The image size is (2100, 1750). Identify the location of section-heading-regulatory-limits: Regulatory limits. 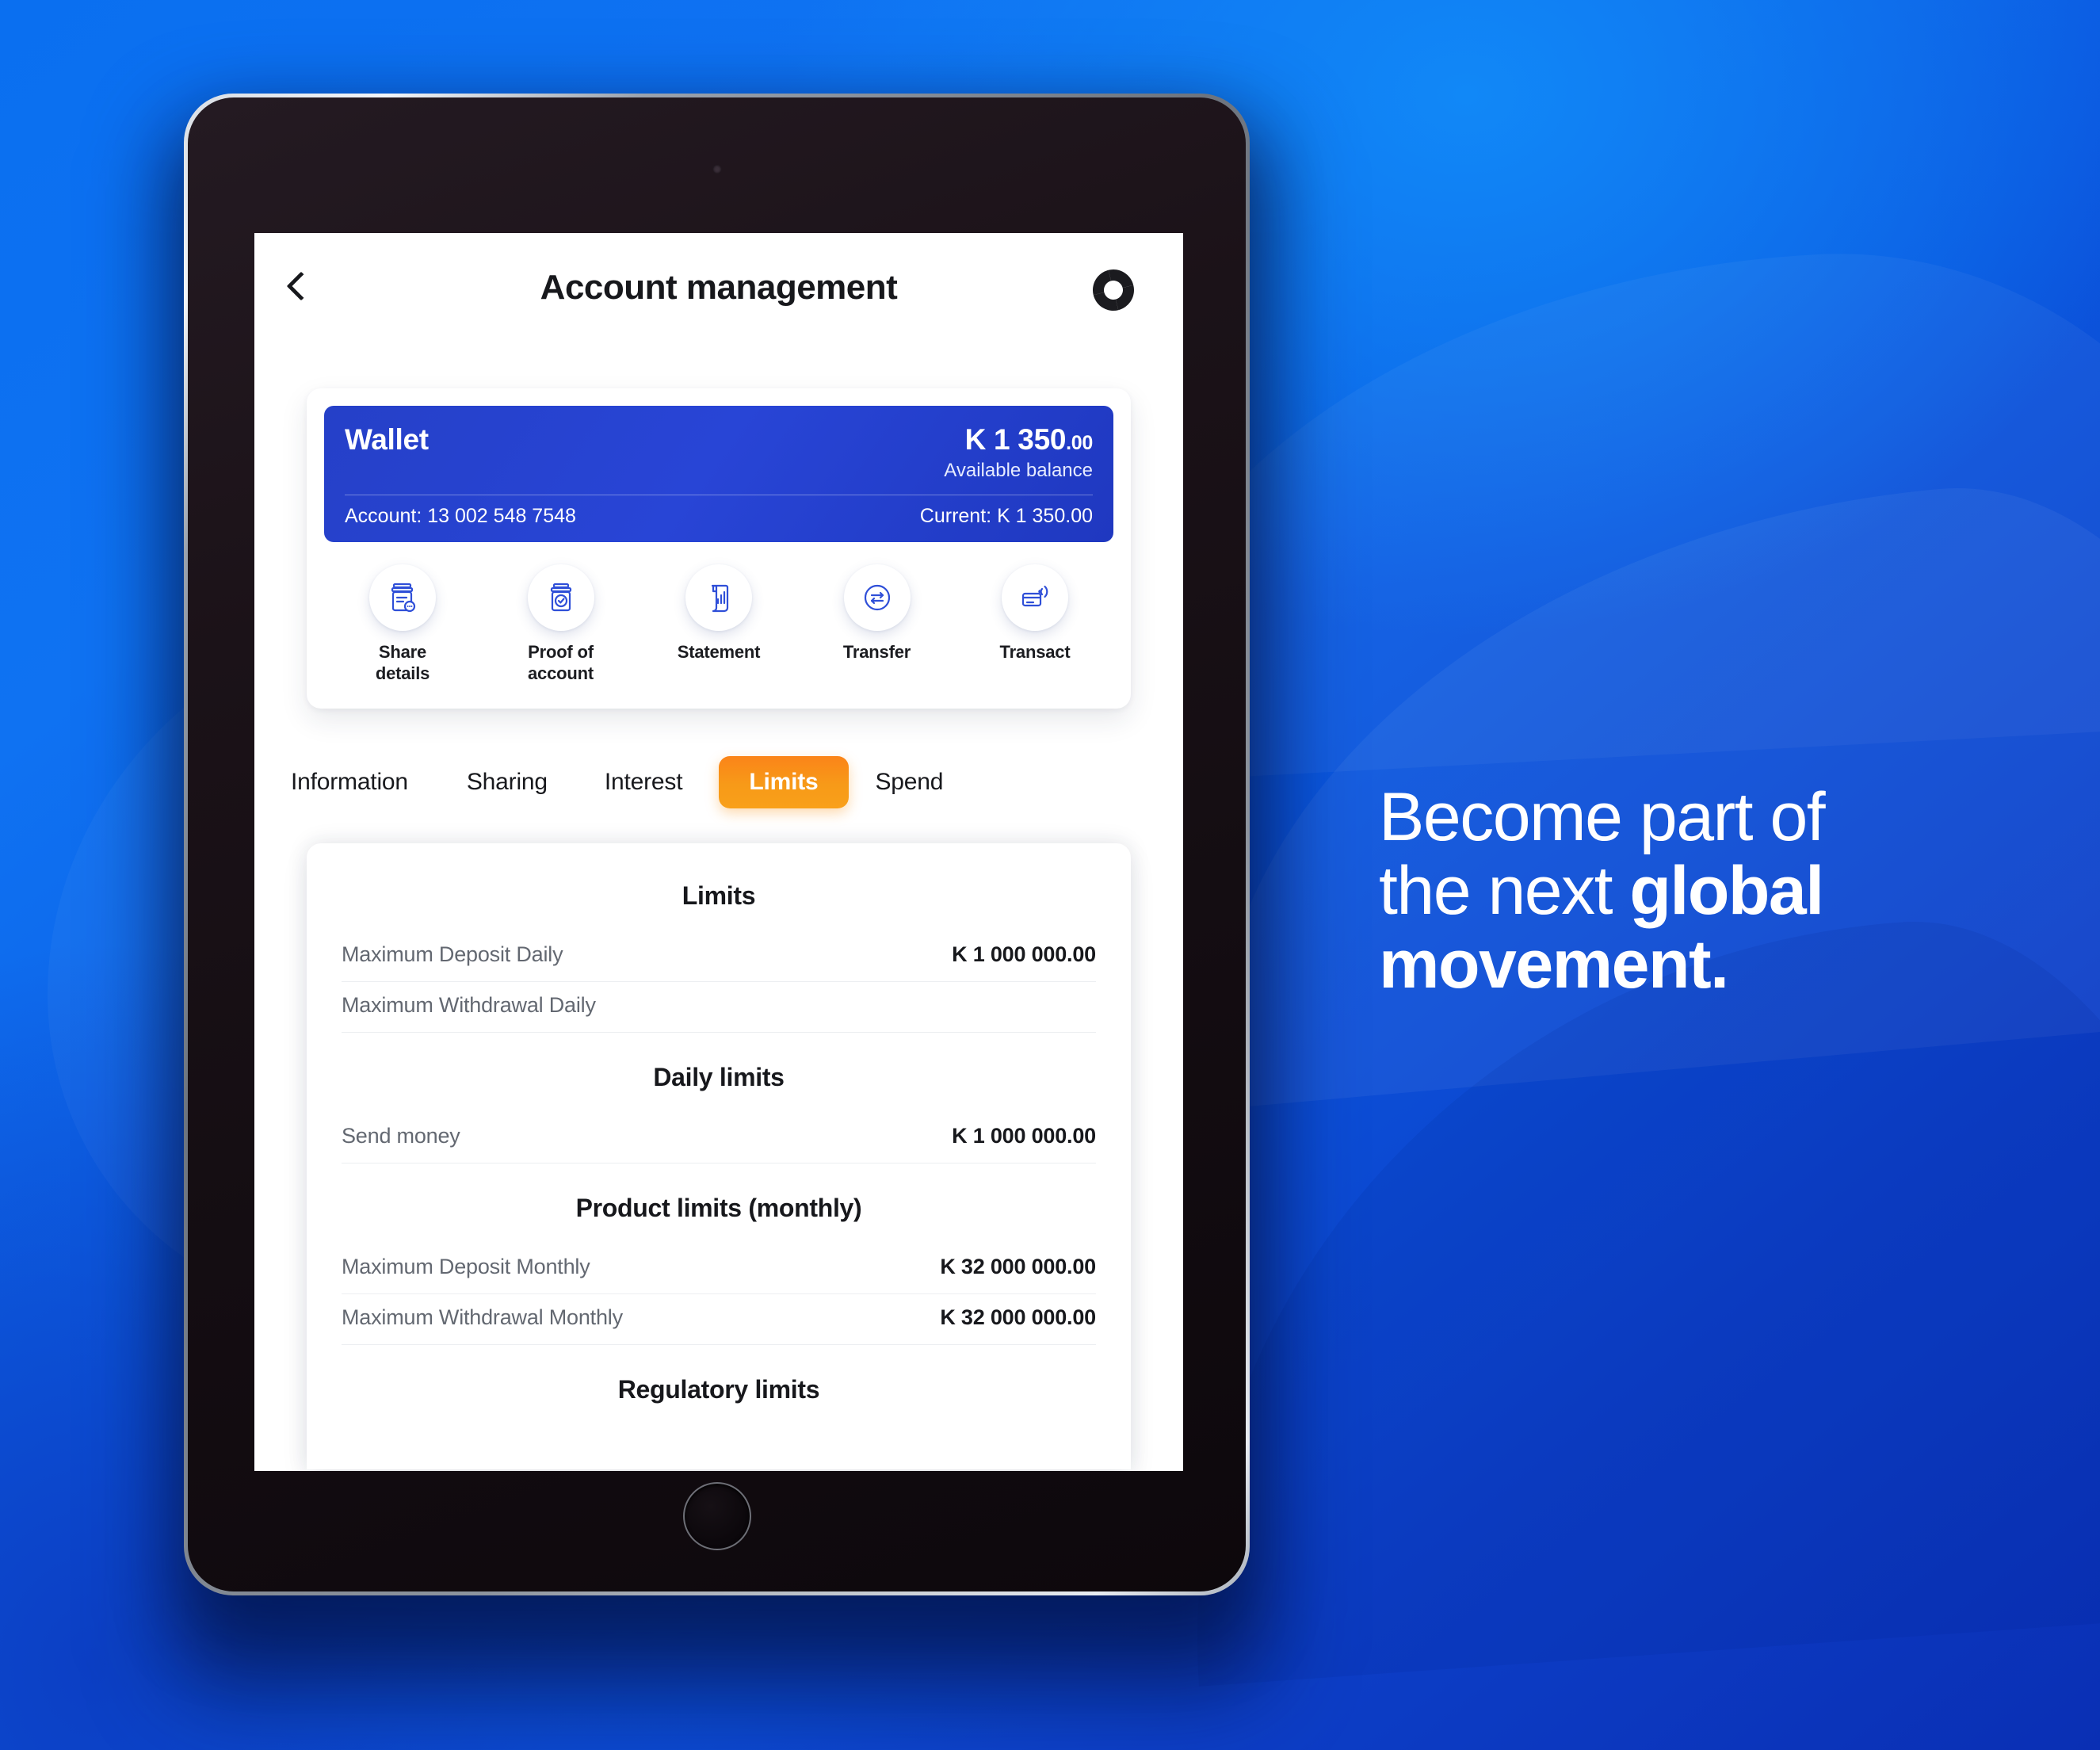
(718, 1389).